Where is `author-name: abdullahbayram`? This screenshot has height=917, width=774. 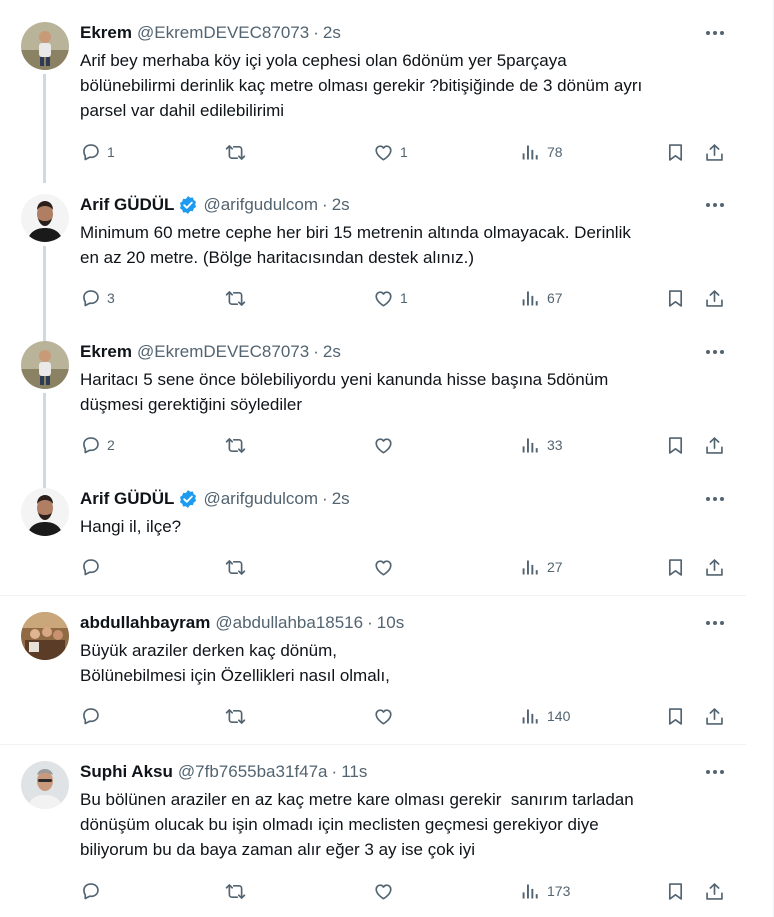 author-name: abdullahbayram is located at coordinates (145, 623).